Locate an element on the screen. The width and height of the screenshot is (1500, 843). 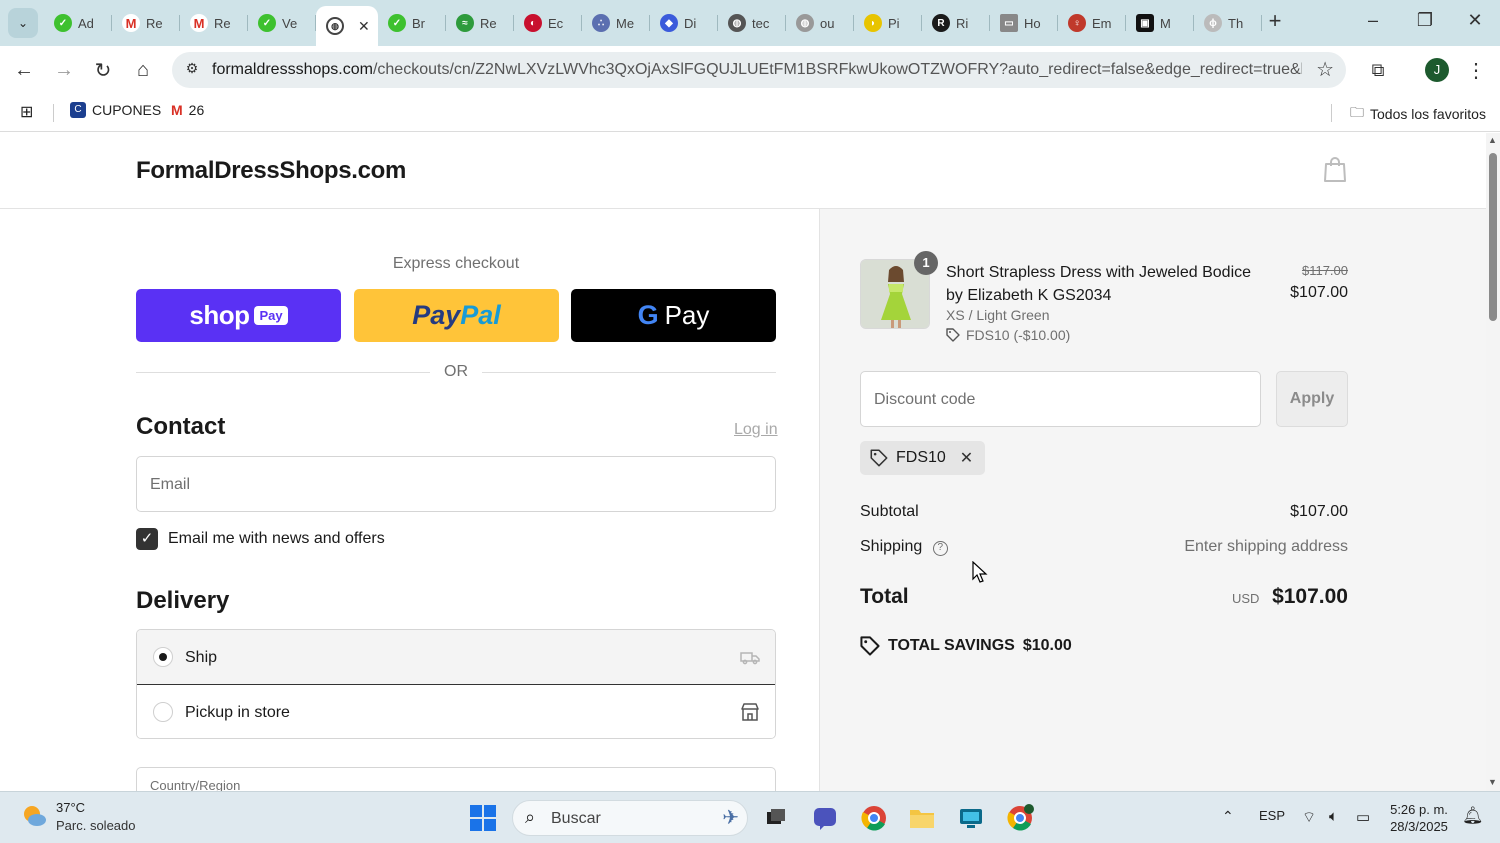
shipping-value: Enter shipping address is located at coordinates (1266, 546).